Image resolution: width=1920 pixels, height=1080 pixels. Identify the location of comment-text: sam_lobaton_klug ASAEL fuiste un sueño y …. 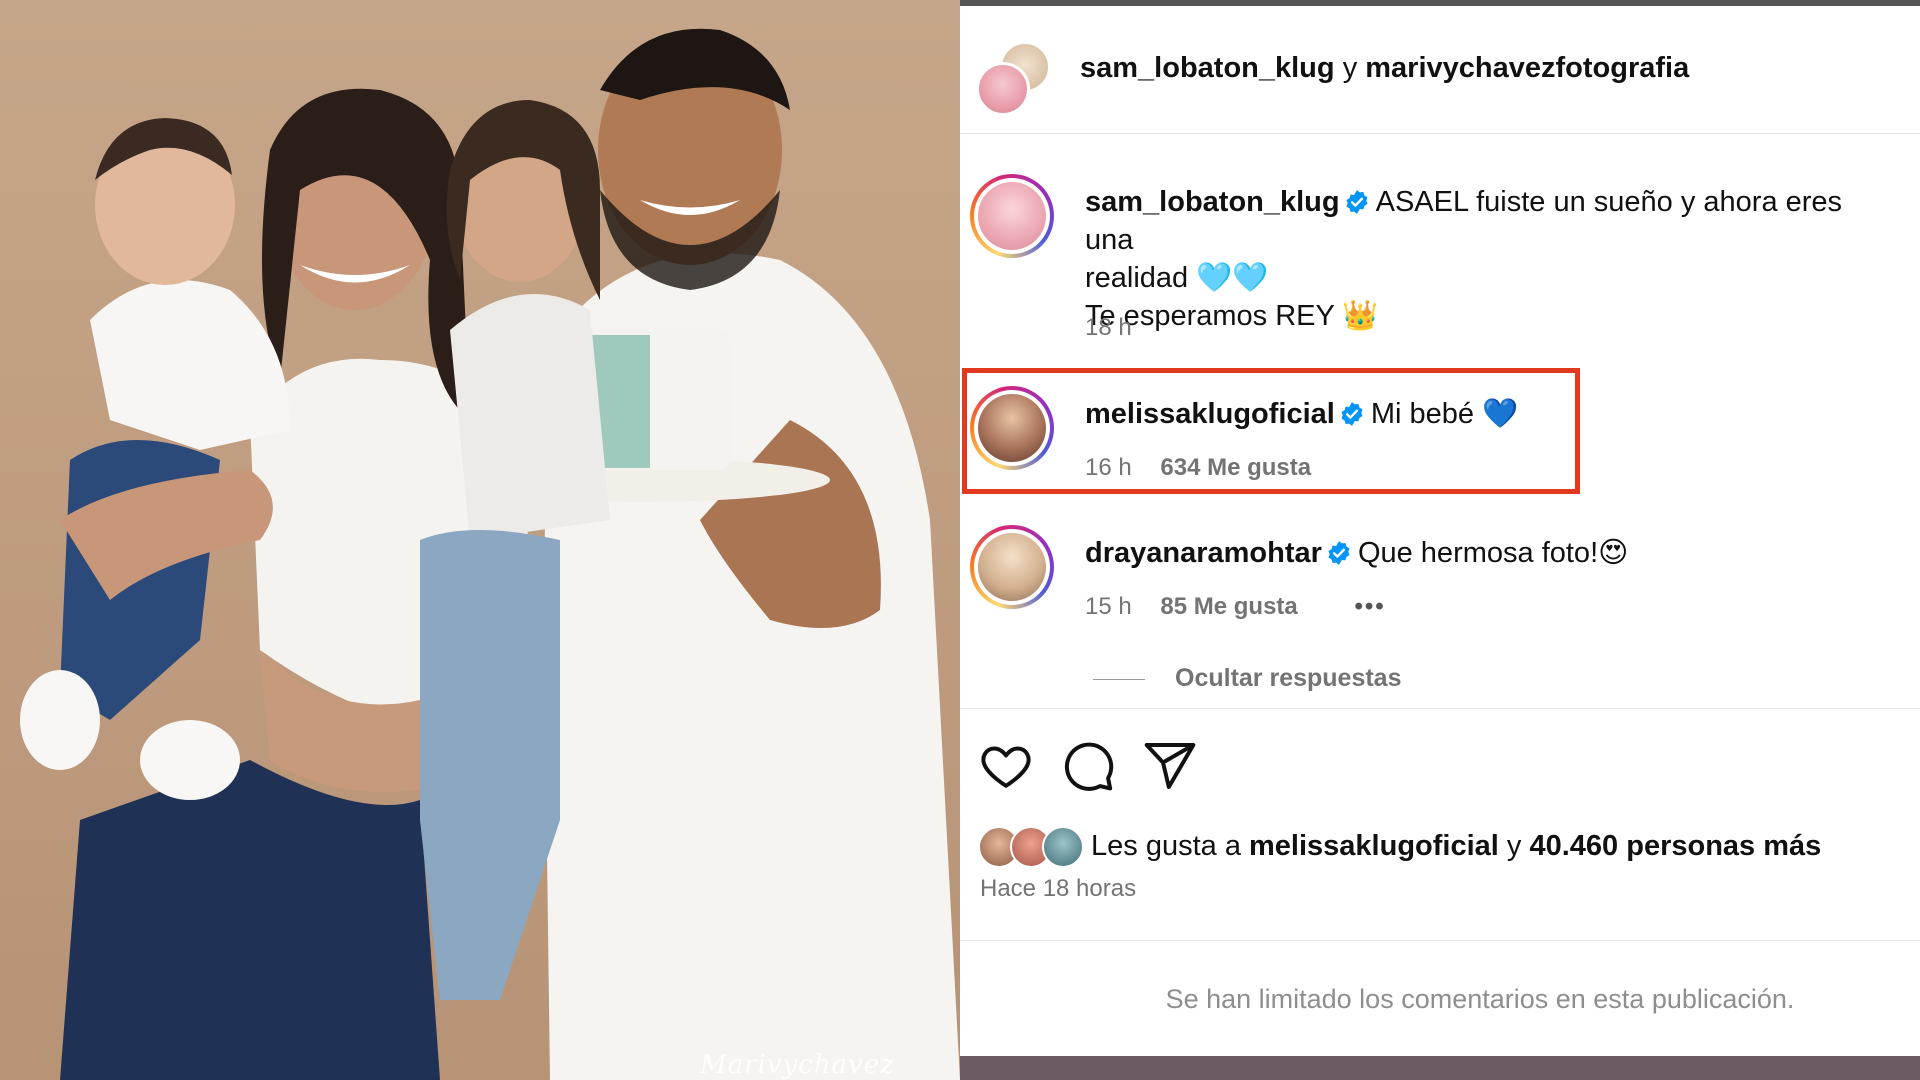
(1490, 259).